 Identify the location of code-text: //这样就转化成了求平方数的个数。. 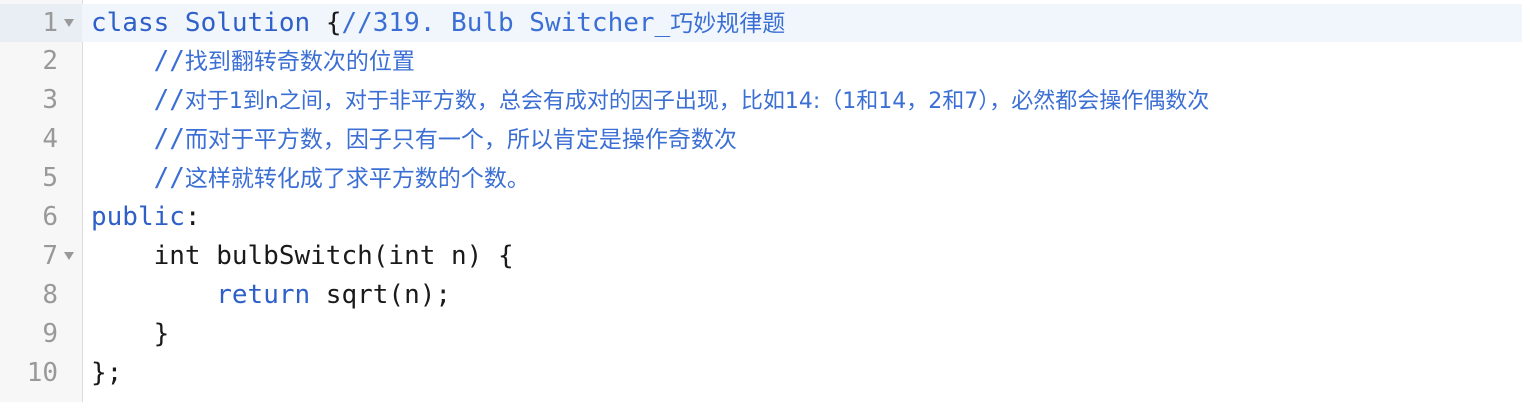
(310, 178).